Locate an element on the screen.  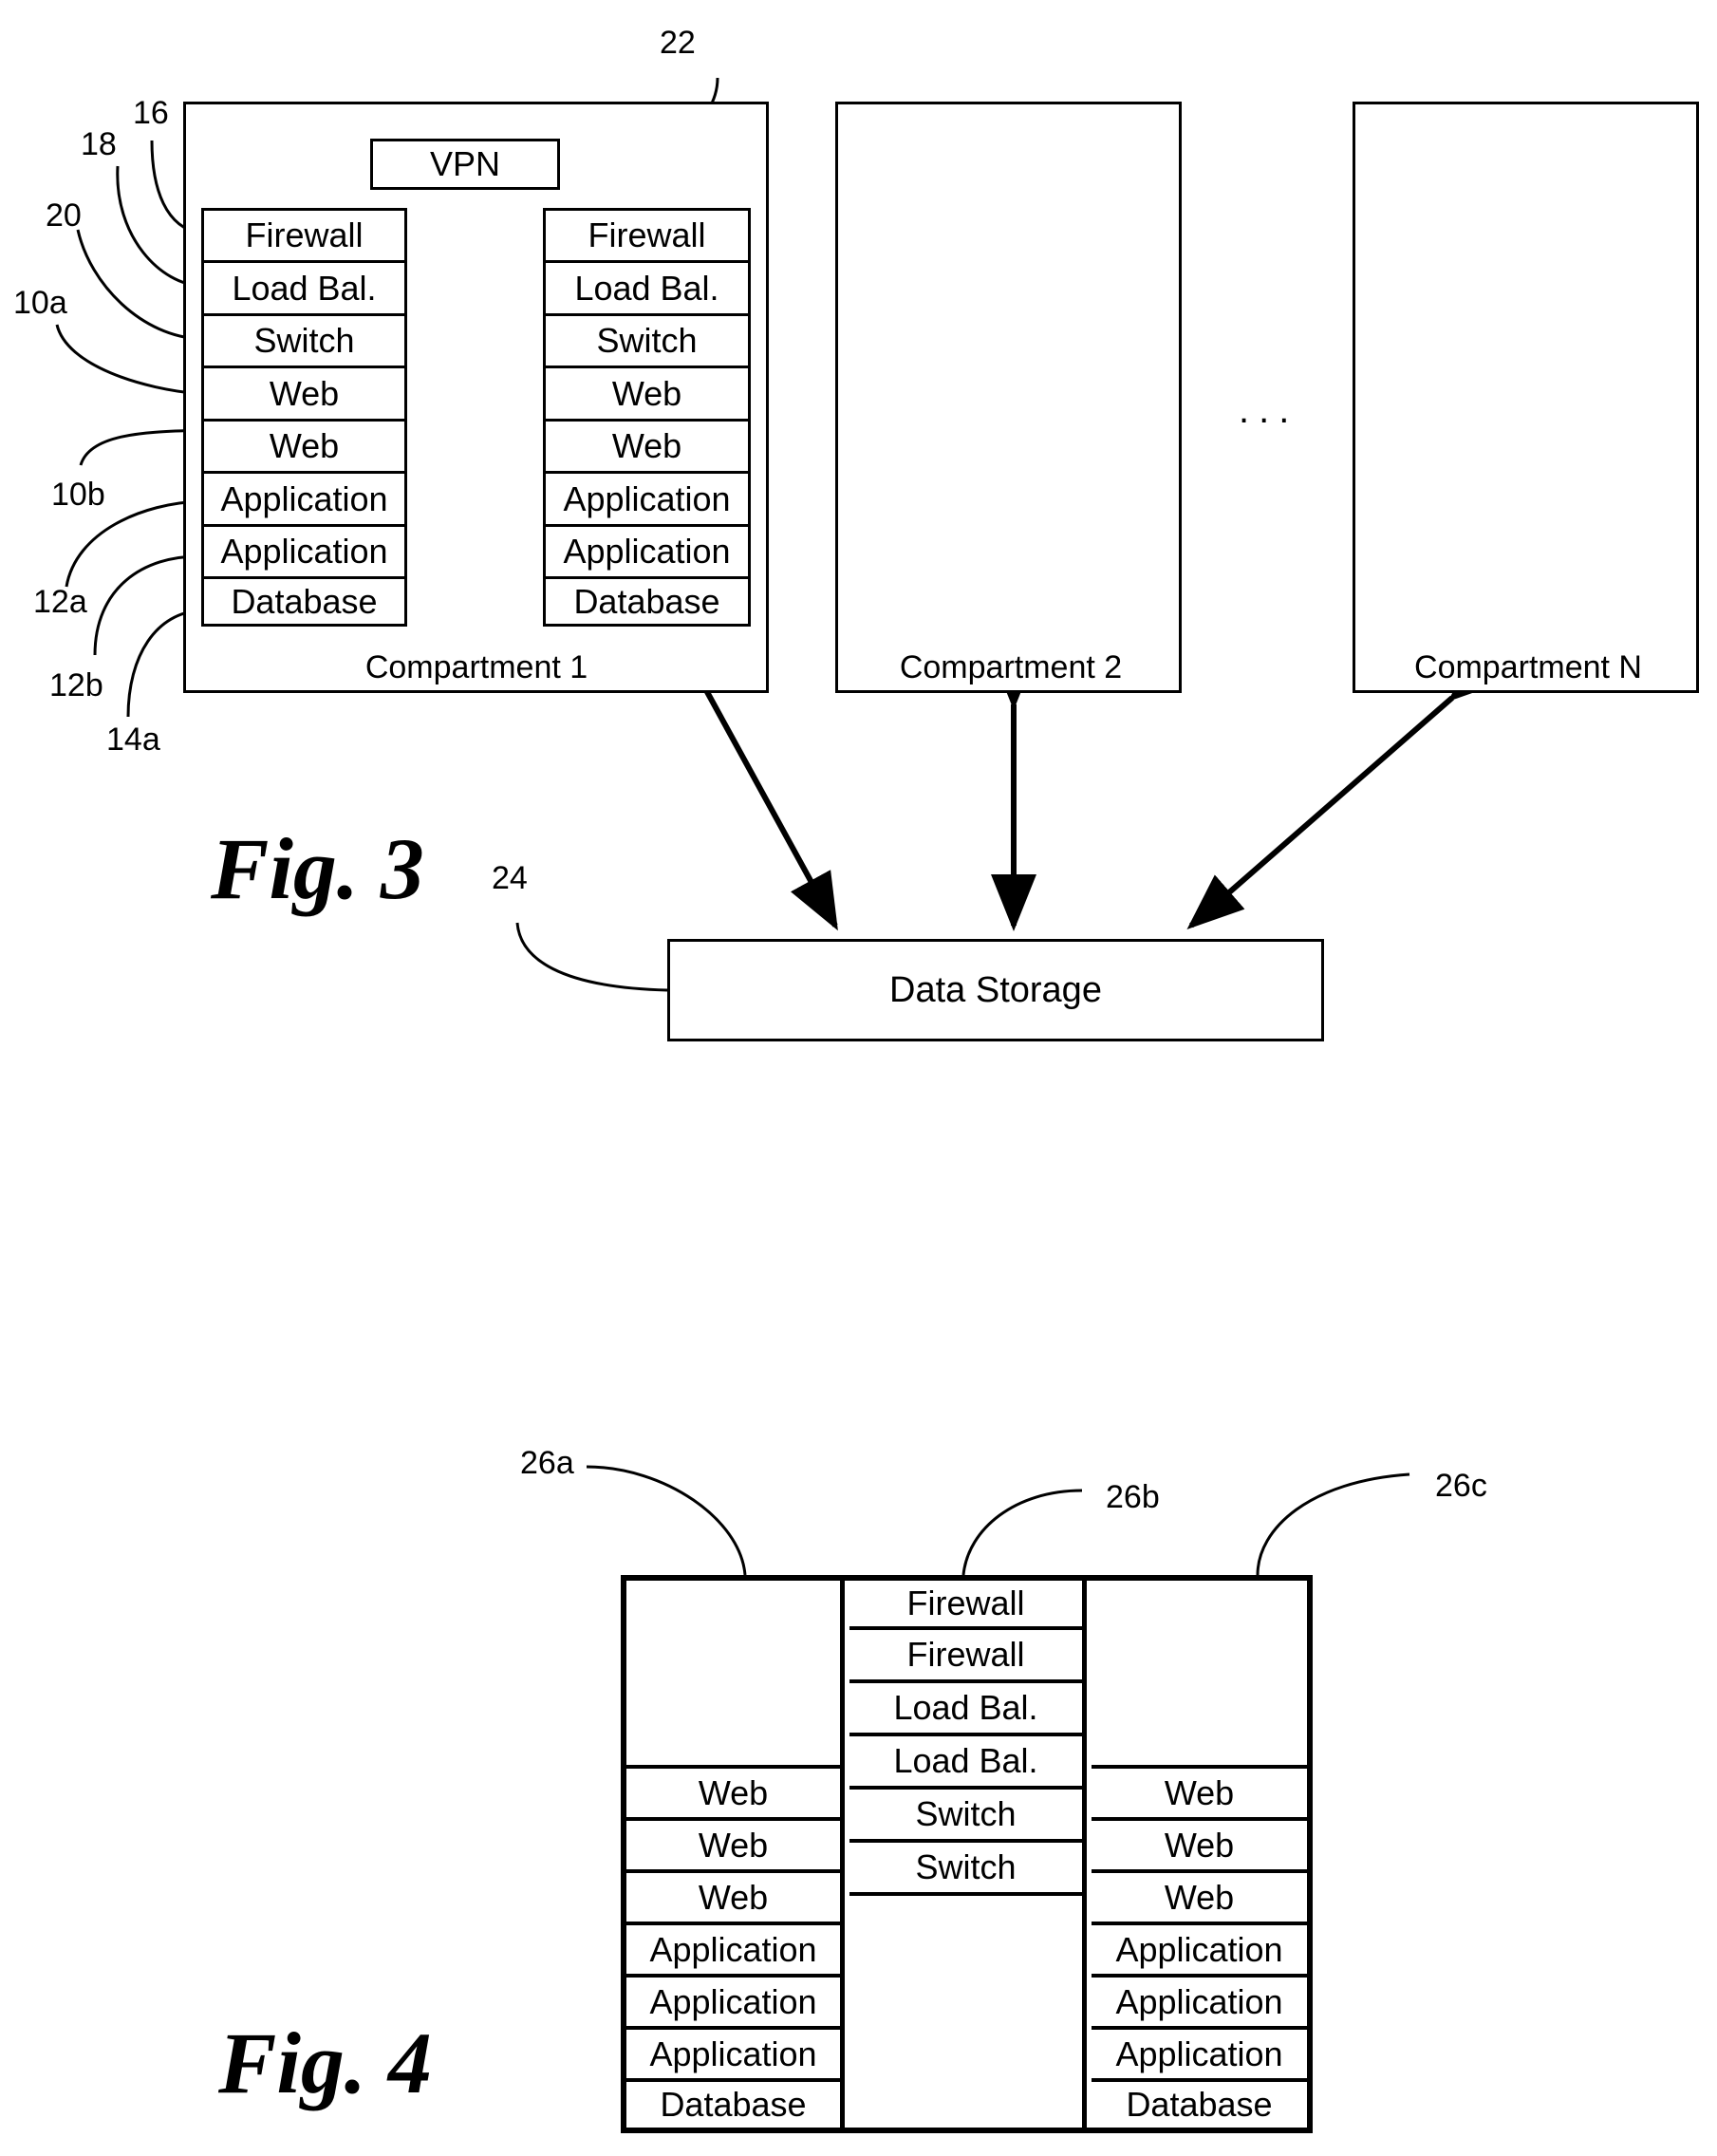
right-application-2: Application is located at coordinates (647, 551).